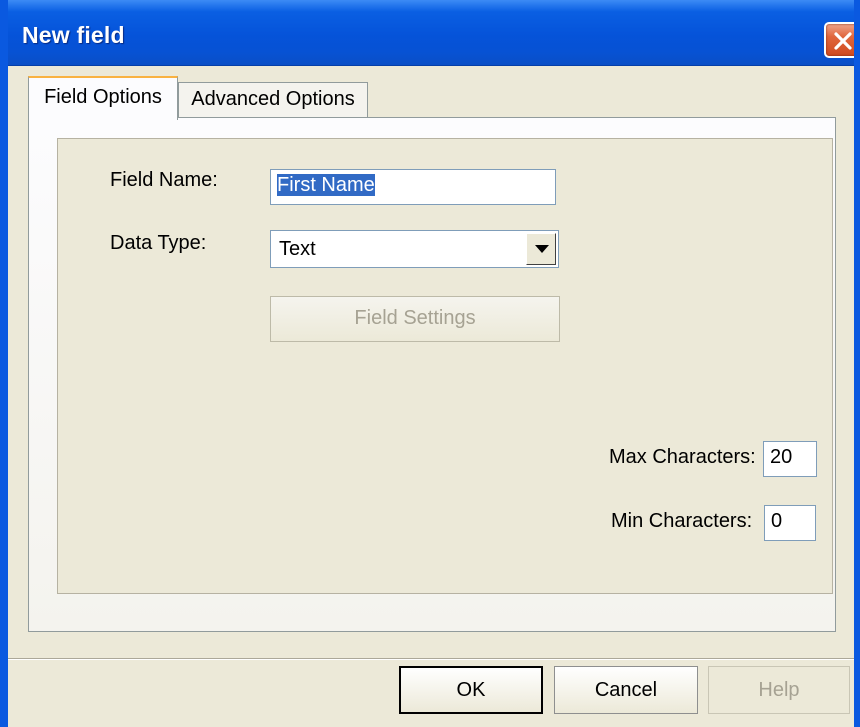  What do you see at coordinates (158, 243) in the screenshot?
I see `data-type-label: Data Type:` at bounding box center [158, 243].